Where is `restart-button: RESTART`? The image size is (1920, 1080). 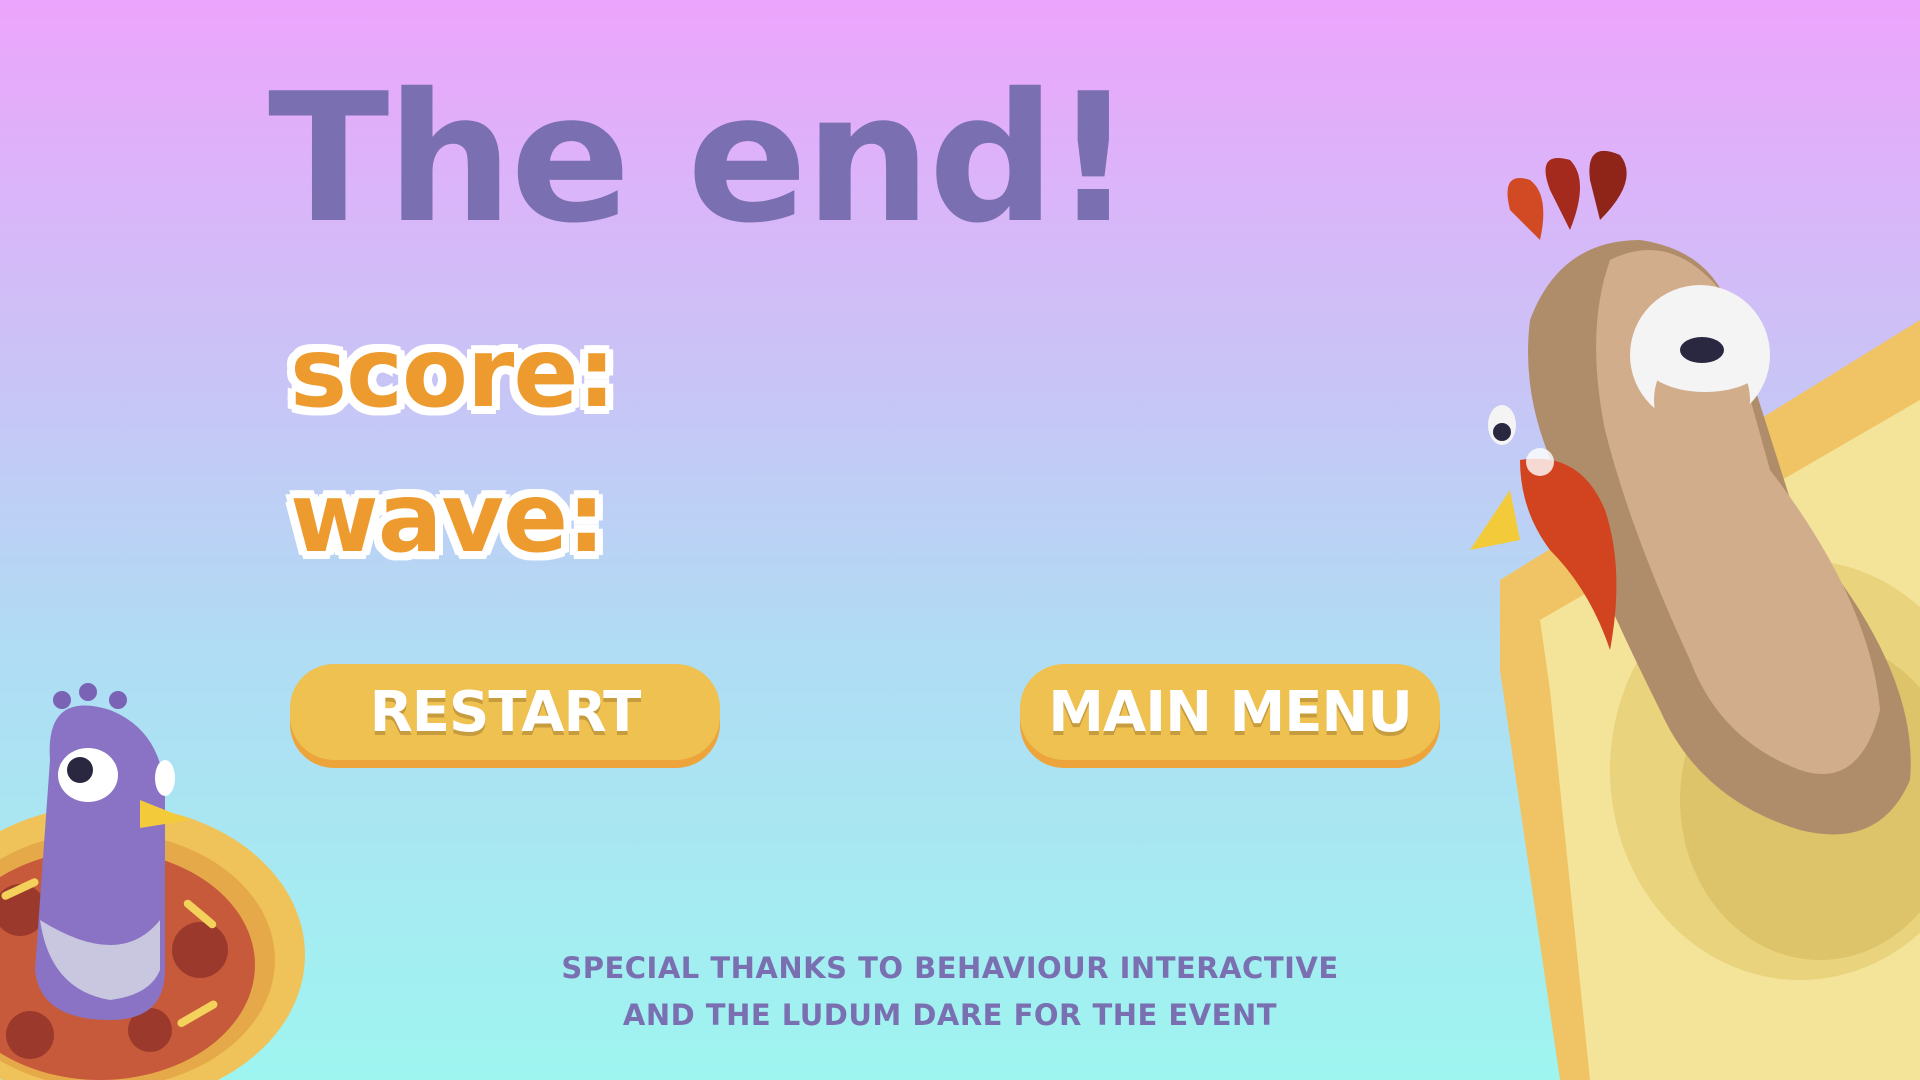
restart-button: RESTART is located at coordinates (505, 712).